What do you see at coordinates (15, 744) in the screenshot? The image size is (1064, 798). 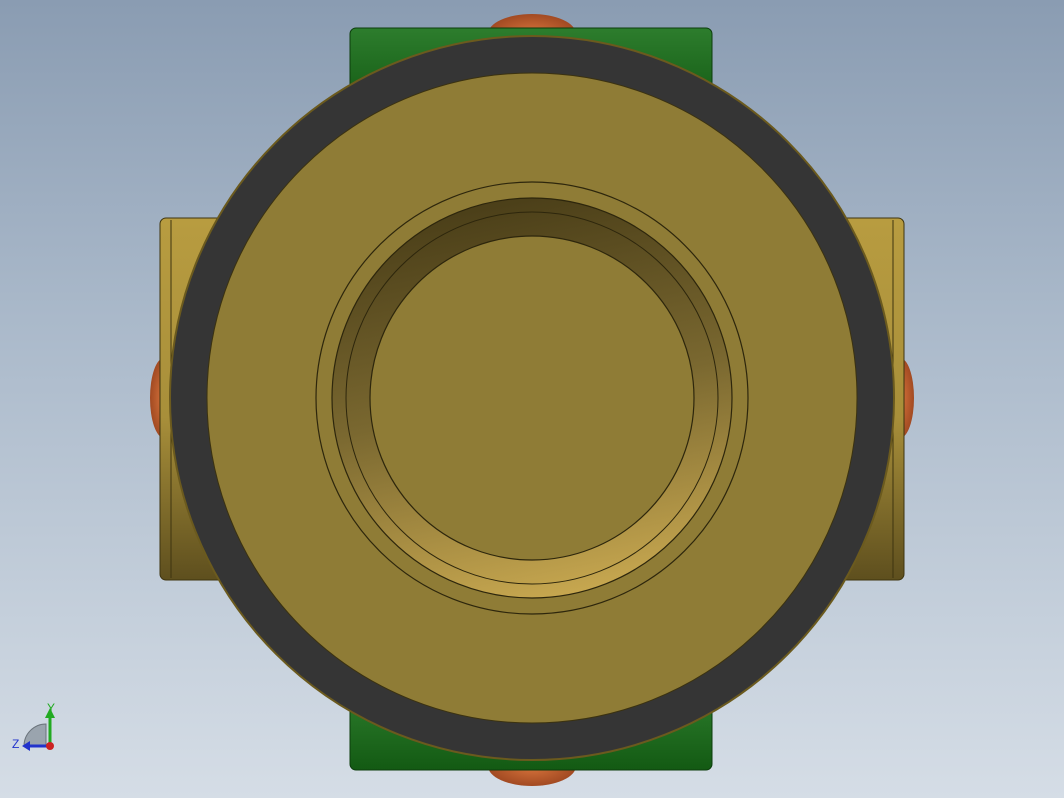 I see `z-axis-label: Z` at bounding box center [15, 744].